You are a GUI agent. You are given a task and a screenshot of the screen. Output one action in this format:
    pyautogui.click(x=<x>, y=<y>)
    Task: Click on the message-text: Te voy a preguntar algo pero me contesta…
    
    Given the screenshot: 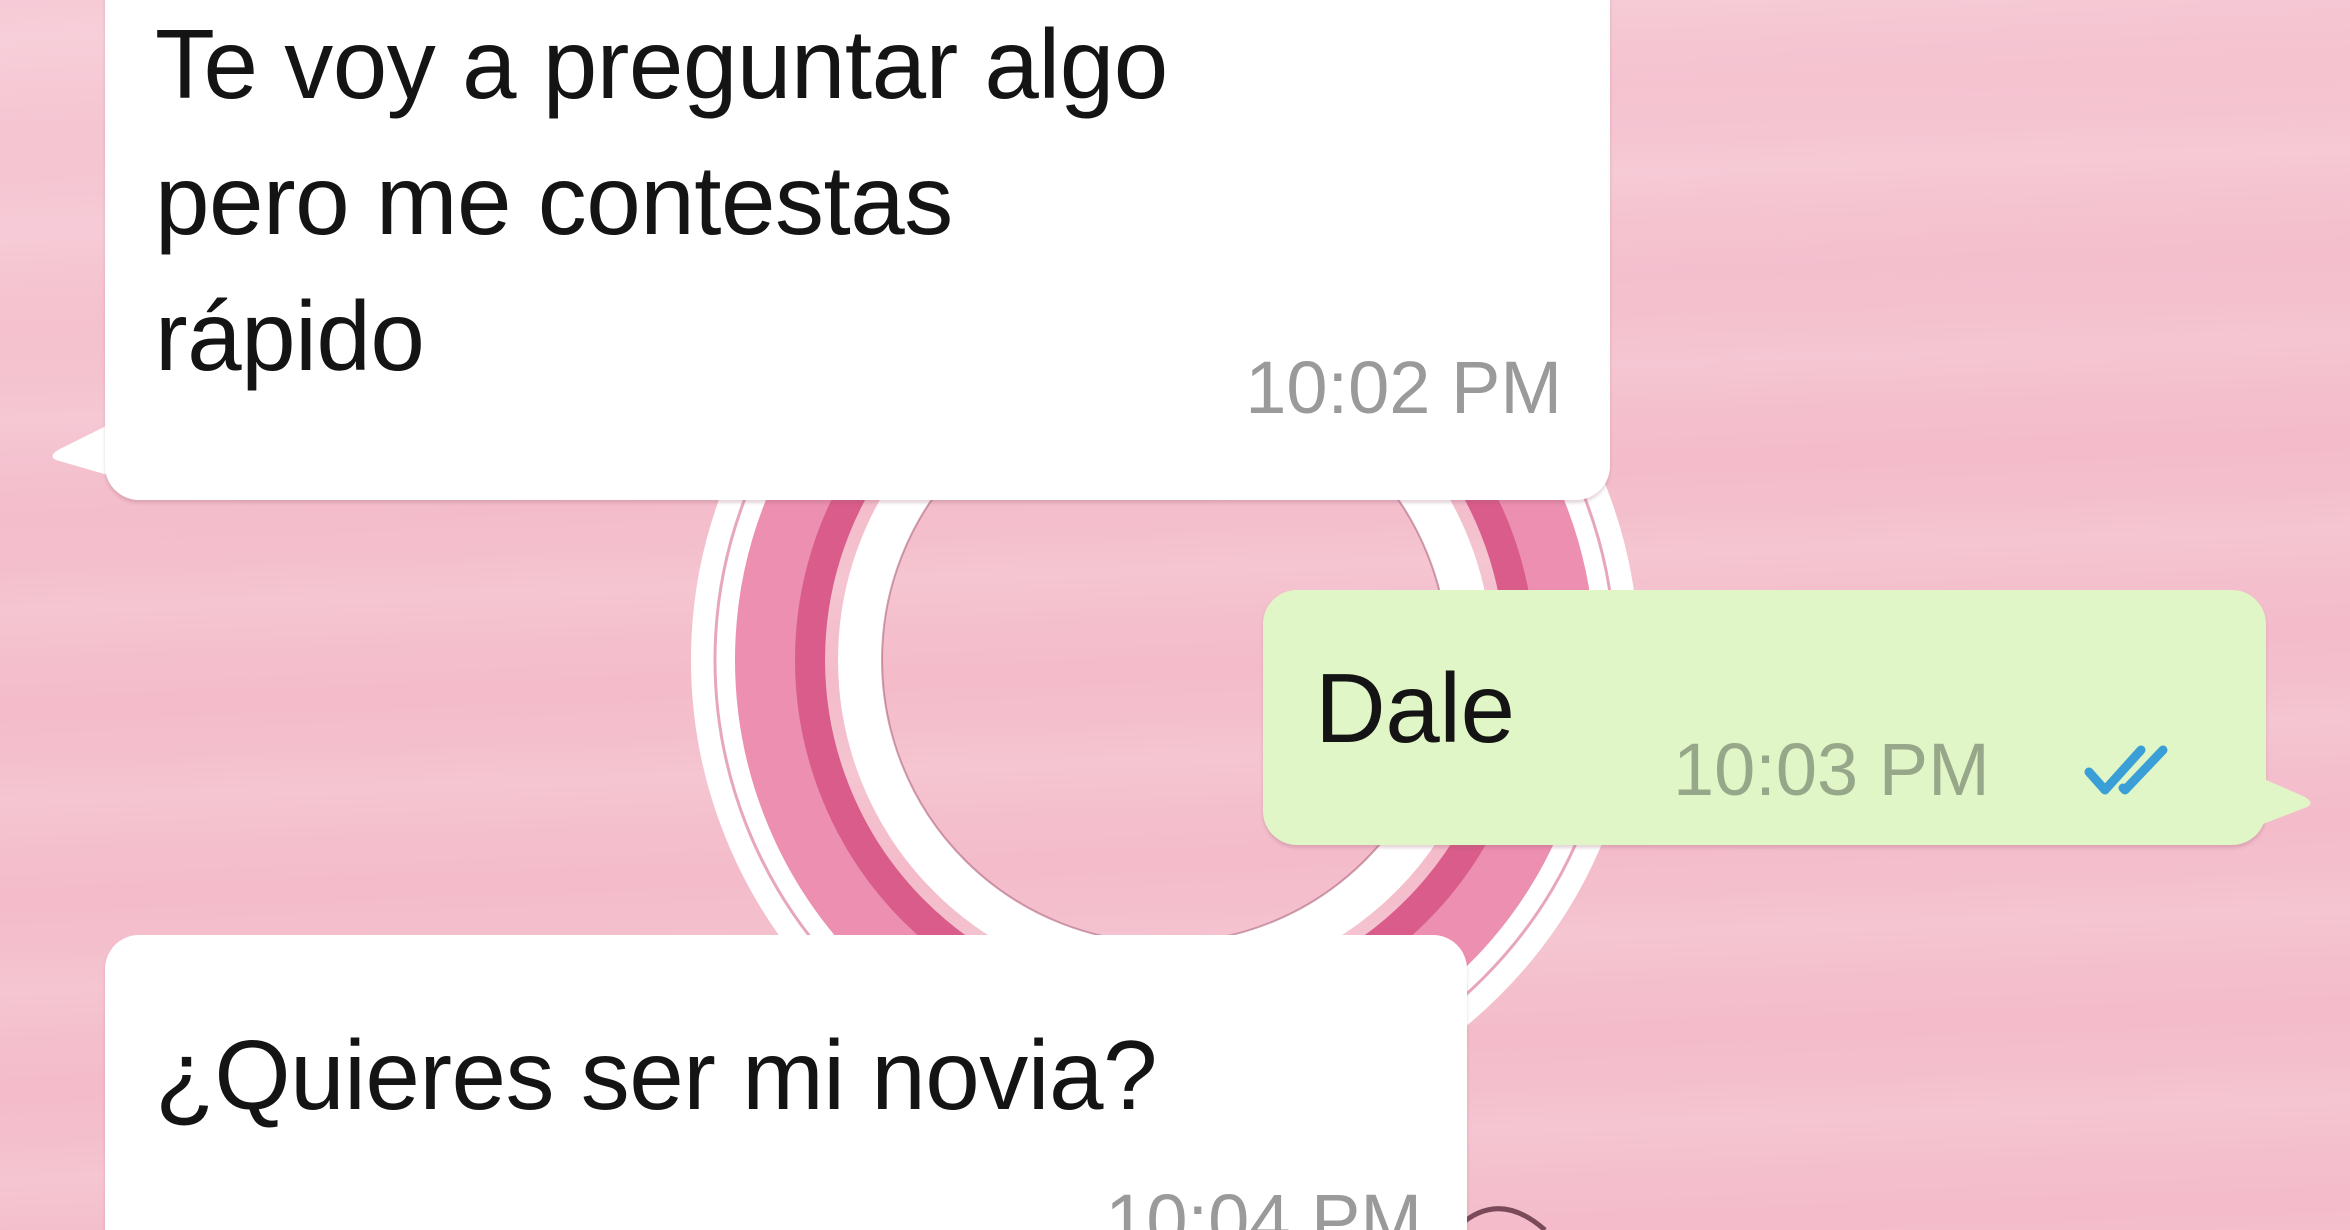 What is the action you would take?
    pyautogui.click(x=661, y=200)
    